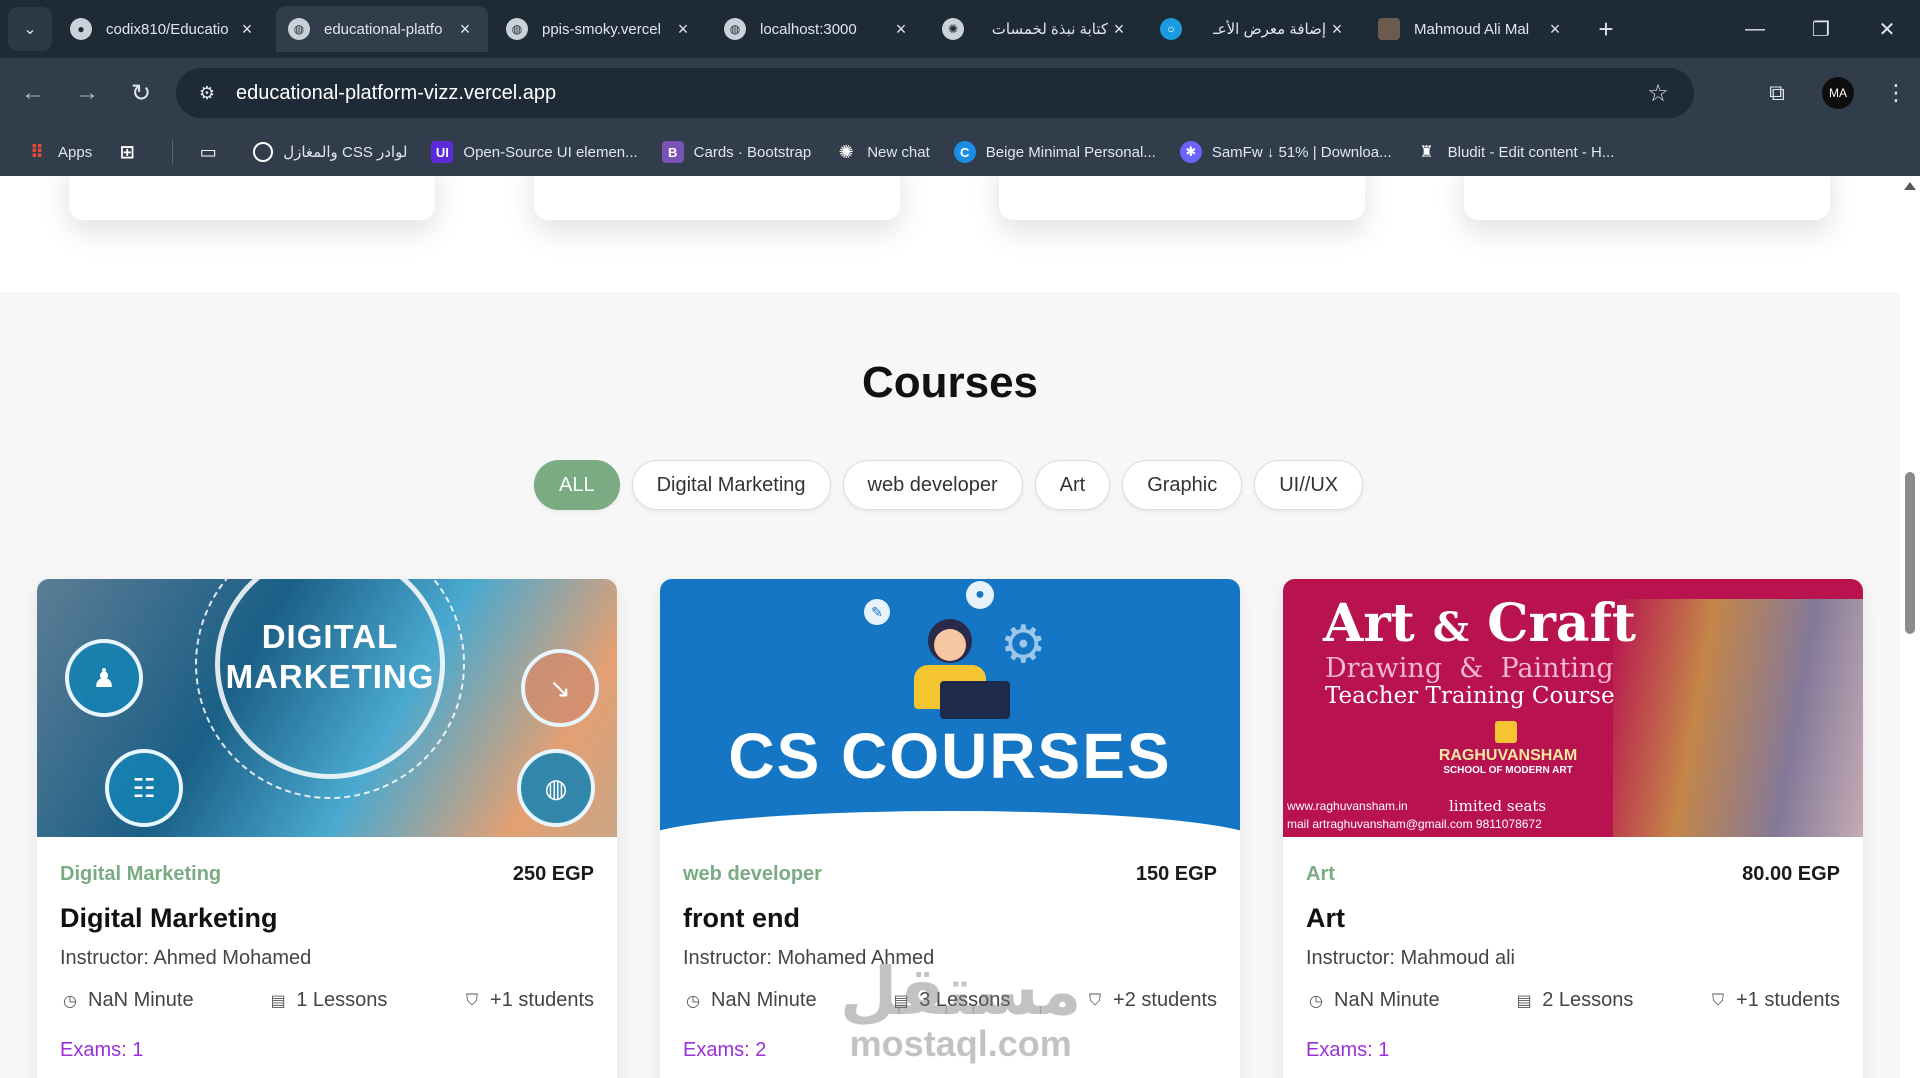 This screenshot has width=1920, height=1078. Describe the element at coordinates (577, 485) in the screenshot. I see `filter-all: ALL` at that location.